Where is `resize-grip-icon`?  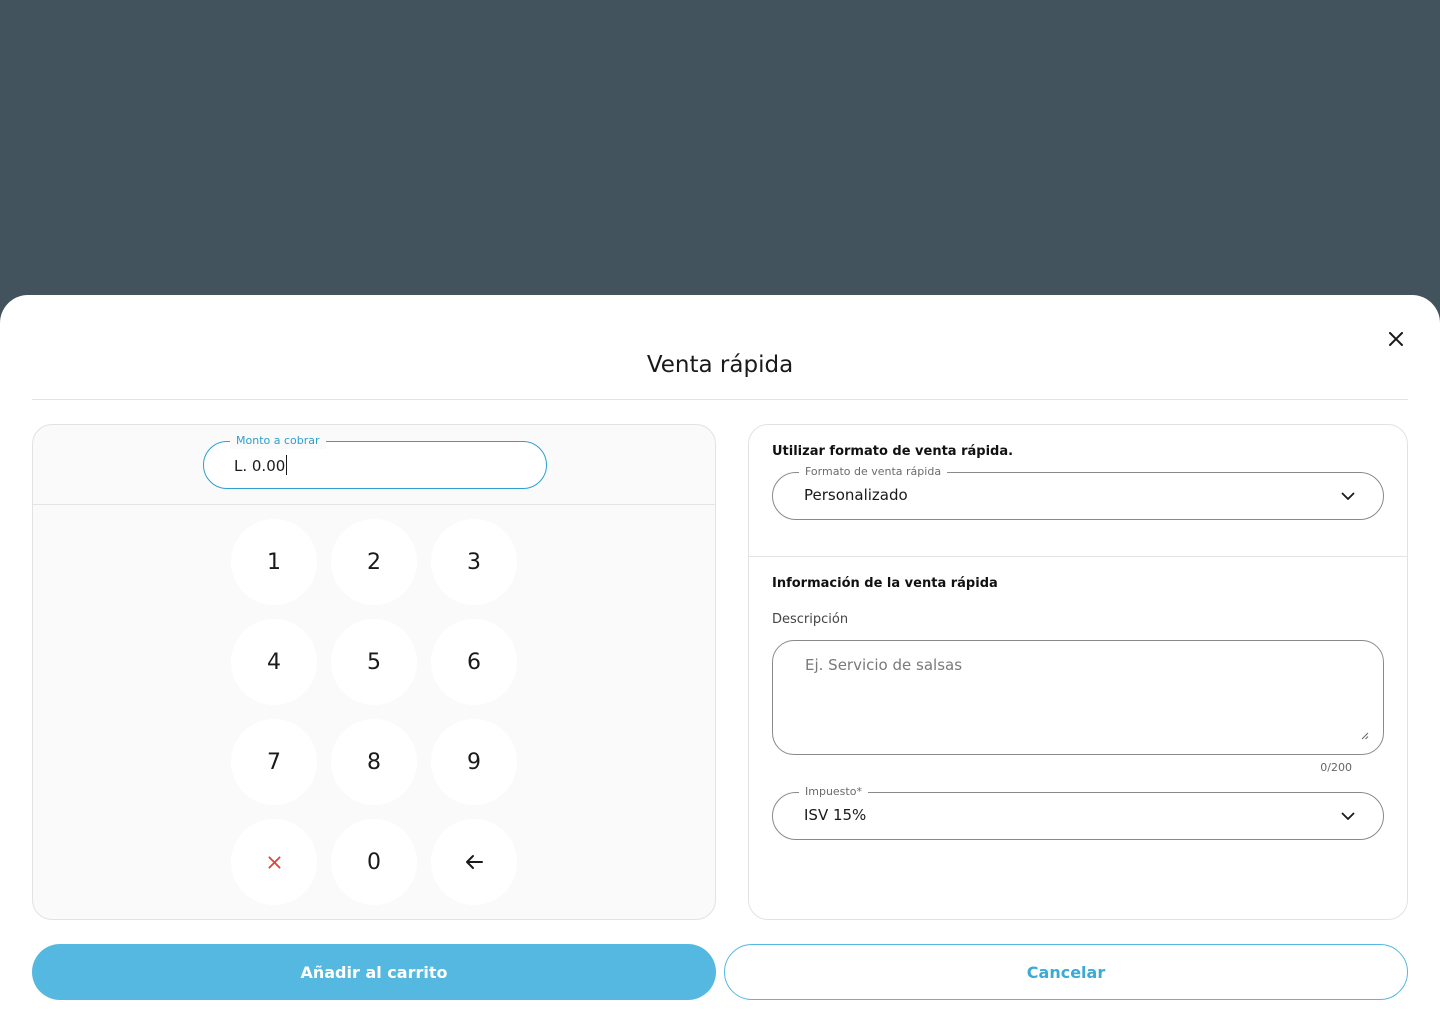 resize-grip-icon is located at coordinates (1365, 736).